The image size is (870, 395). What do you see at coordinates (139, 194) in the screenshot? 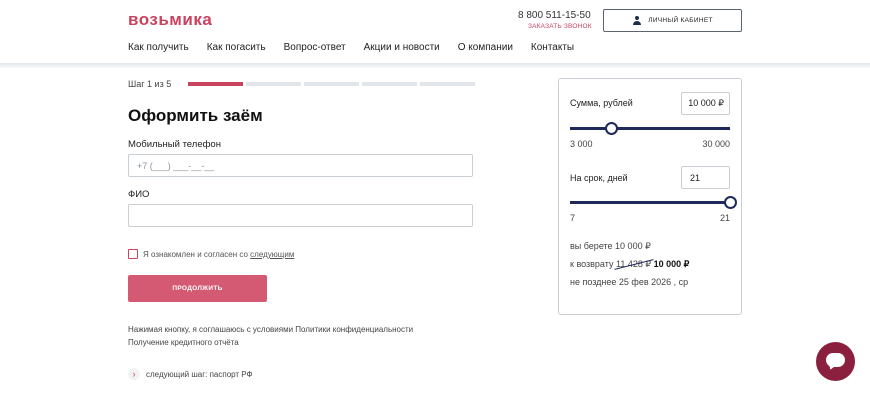
I see `name-field-label: ФИО` at bounding box center [139, 194].